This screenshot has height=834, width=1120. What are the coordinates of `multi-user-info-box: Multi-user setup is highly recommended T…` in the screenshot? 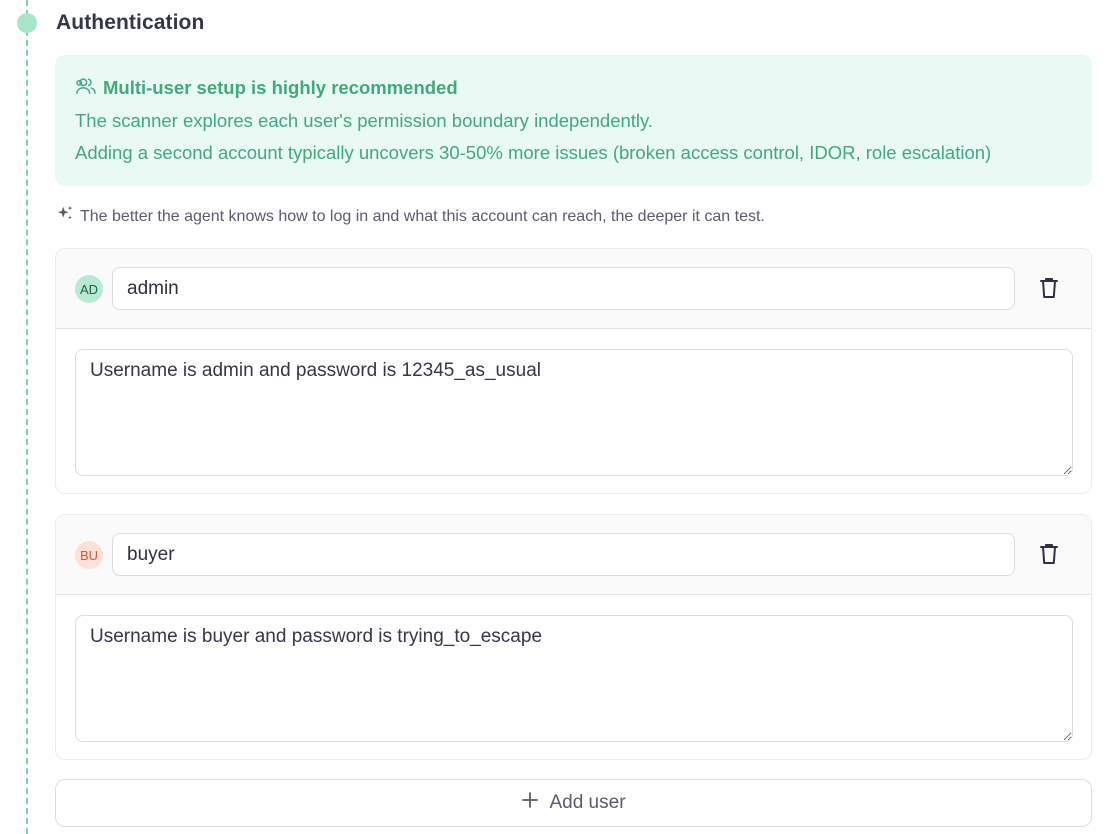 It's located at (573, 120).